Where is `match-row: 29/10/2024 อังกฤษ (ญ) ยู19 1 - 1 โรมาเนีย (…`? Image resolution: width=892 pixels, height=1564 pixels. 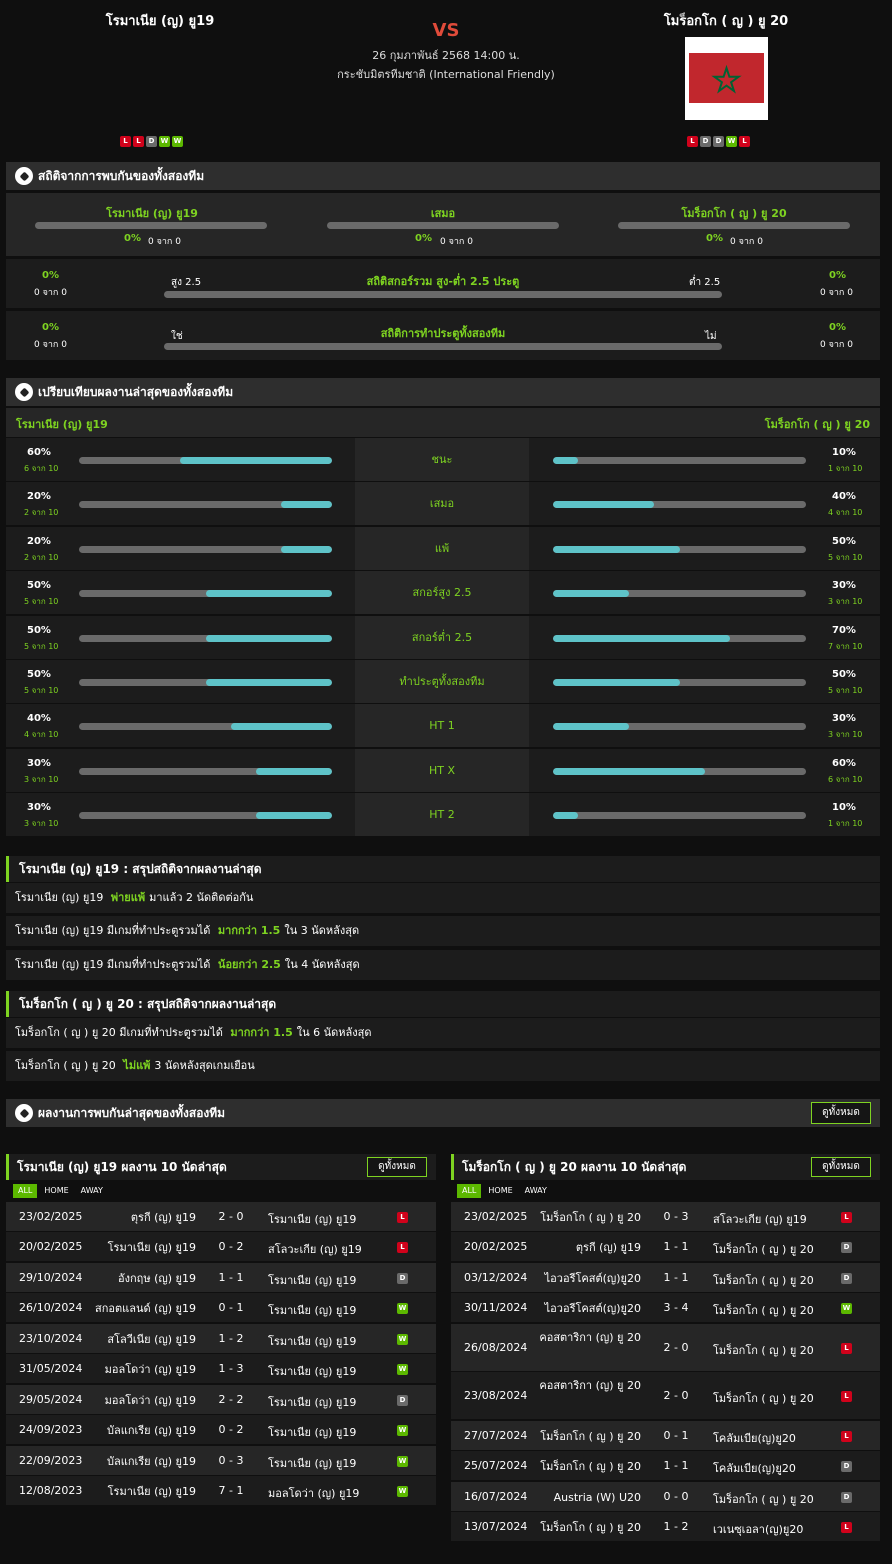
match-row: 29/10/2024 อังกฤษ (ญ) ยู19 1 - 1 โรมาเนีย (… is located at coordinates (221, 1277).